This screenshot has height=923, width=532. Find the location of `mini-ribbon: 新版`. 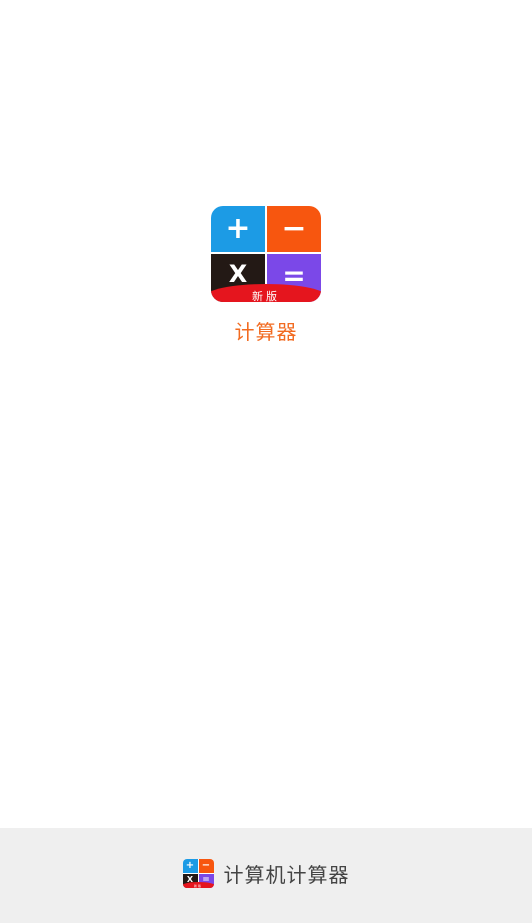

mini-ribbon: 新版 is located at coordinates (198, 885).